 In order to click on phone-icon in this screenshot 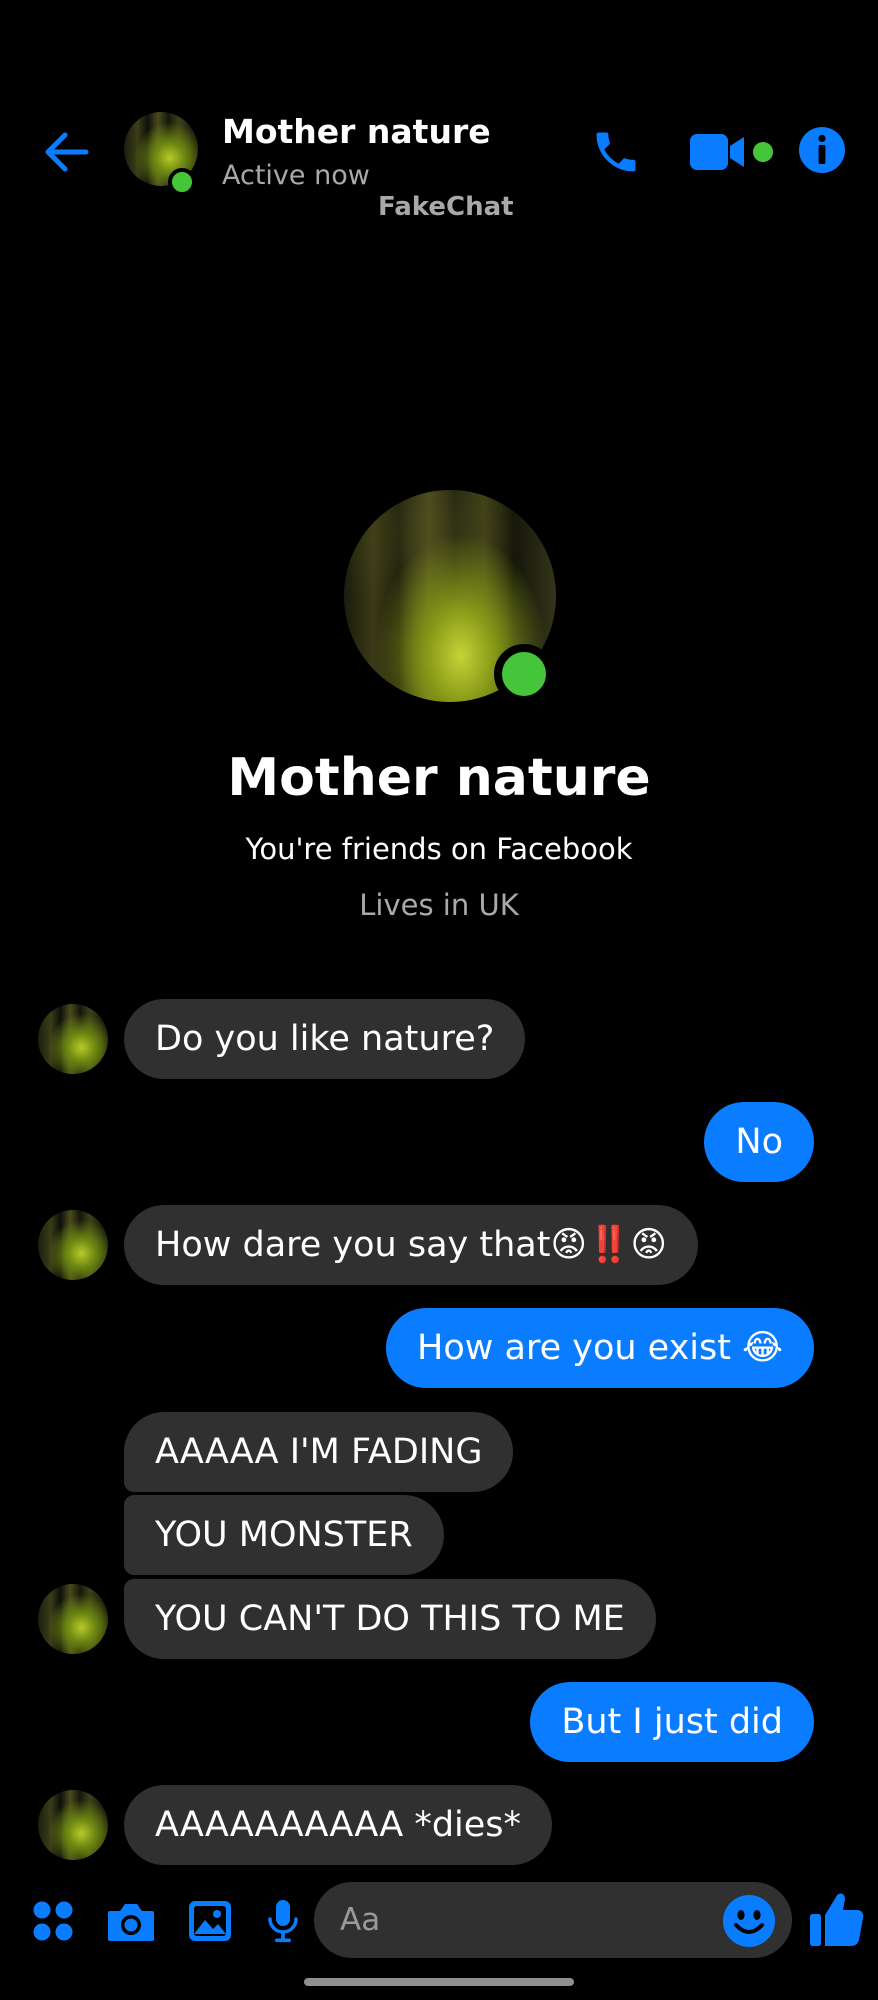, I will do `click(616, 152)`.